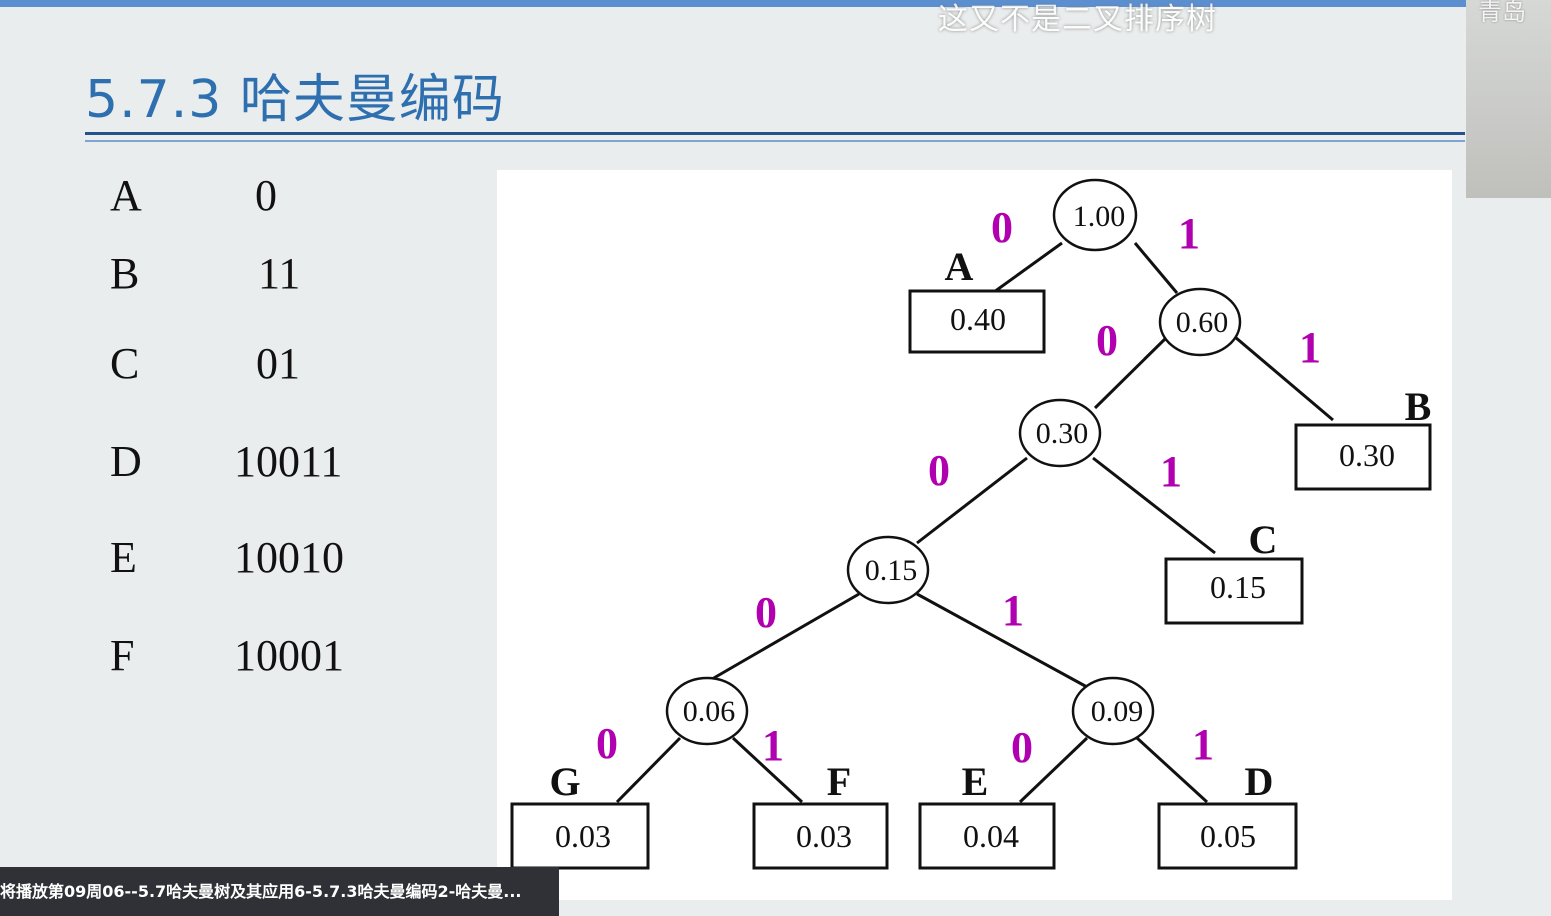 The width and height of the screenshot is (1551, 916). Describe the element at coordinates (891, 570) in the screenshot. I see `tree-node-value: 0.15` at that location.